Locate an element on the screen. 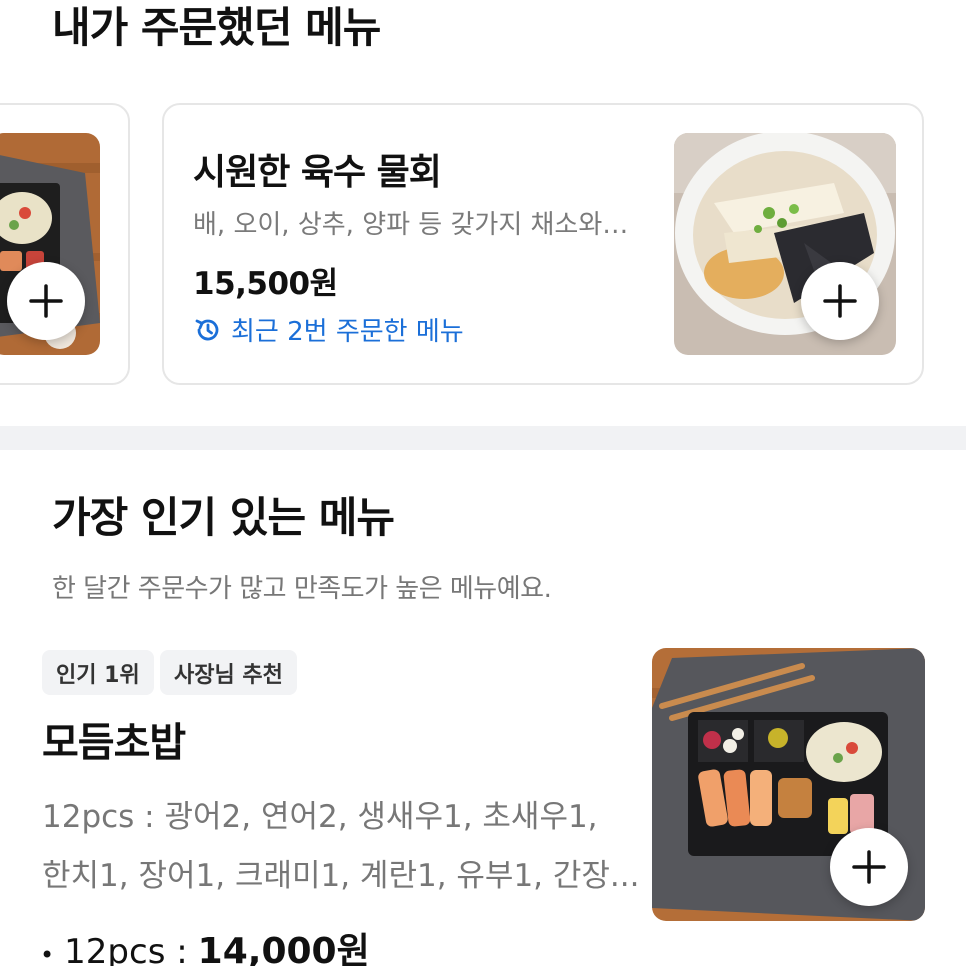  popular-menu-description-line-1: 12pcs : 광어2, 연어2, 생새우1, 초새우1, is located at coordinates (320, 817).